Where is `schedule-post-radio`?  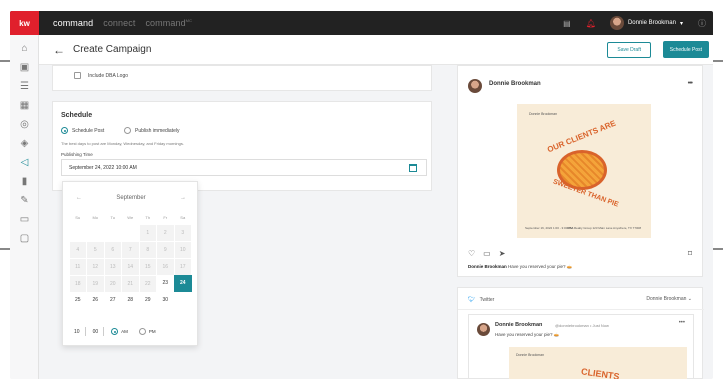 schedule-post-radio is located at coordinates (64, 130).